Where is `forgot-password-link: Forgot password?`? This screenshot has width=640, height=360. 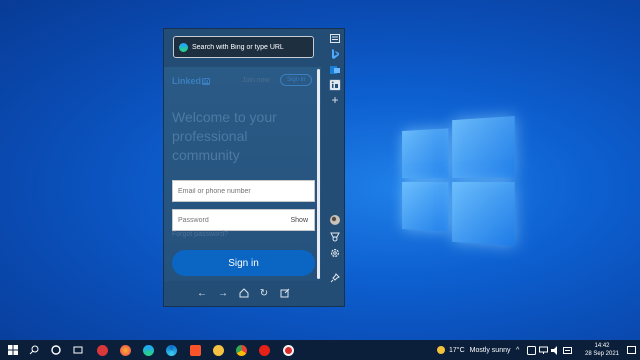 forgot-password-link: Forgot password? is located at coordinates (200, 234).